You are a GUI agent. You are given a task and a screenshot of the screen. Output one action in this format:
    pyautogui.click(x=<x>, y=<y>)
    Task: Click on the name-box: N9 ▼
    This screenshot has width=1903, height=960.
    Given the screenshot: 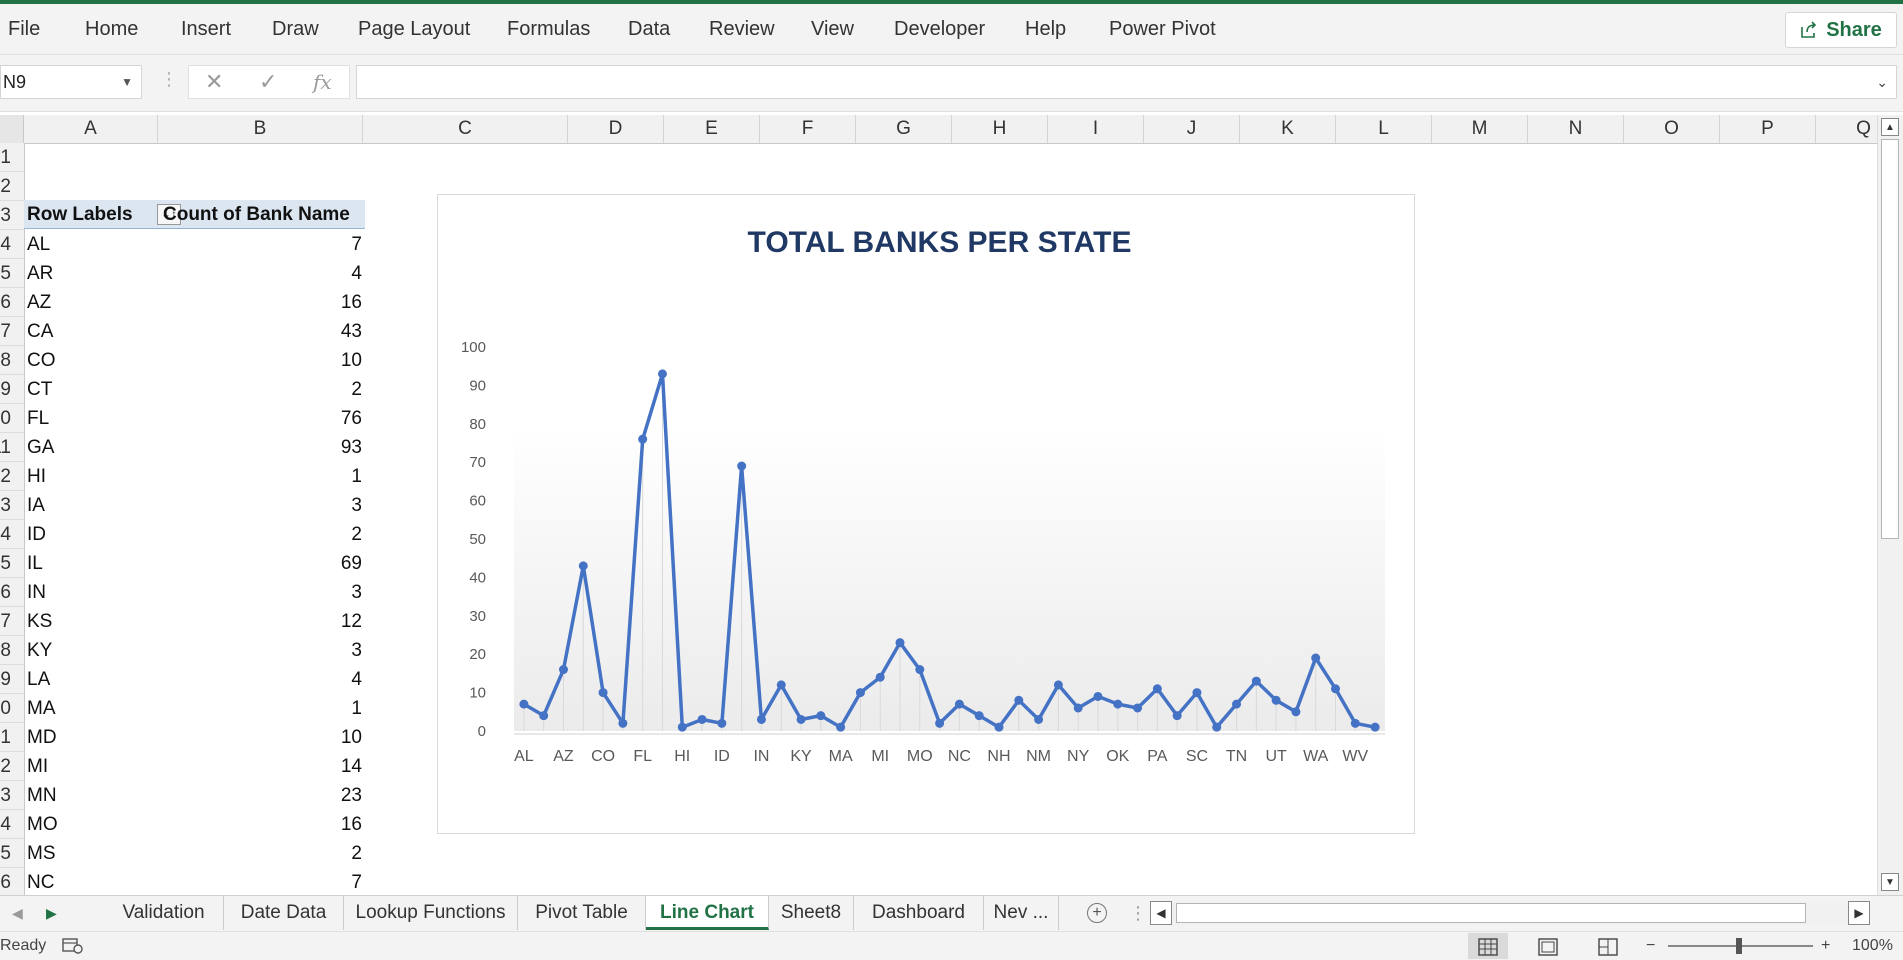 What is the action you would take?
    pyautogui.click(x=71, y=82)
    